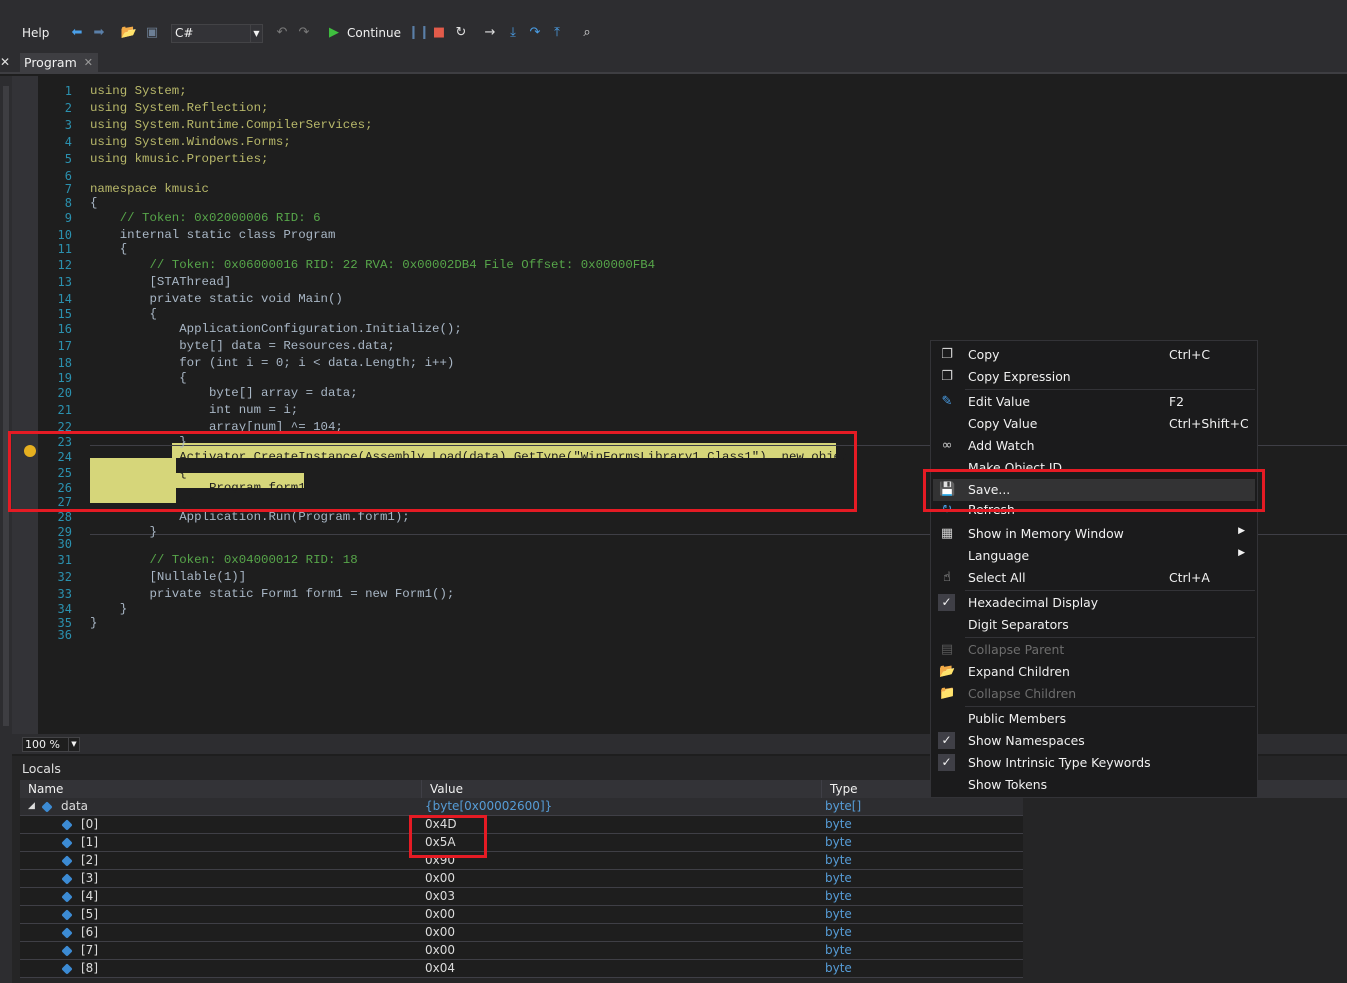 The height and width of the screenshot is (983, 1347). Describe the element at coordinates (521, 825) in the screenshot. I see `table-row: [0] 0x4D byte` at that location.